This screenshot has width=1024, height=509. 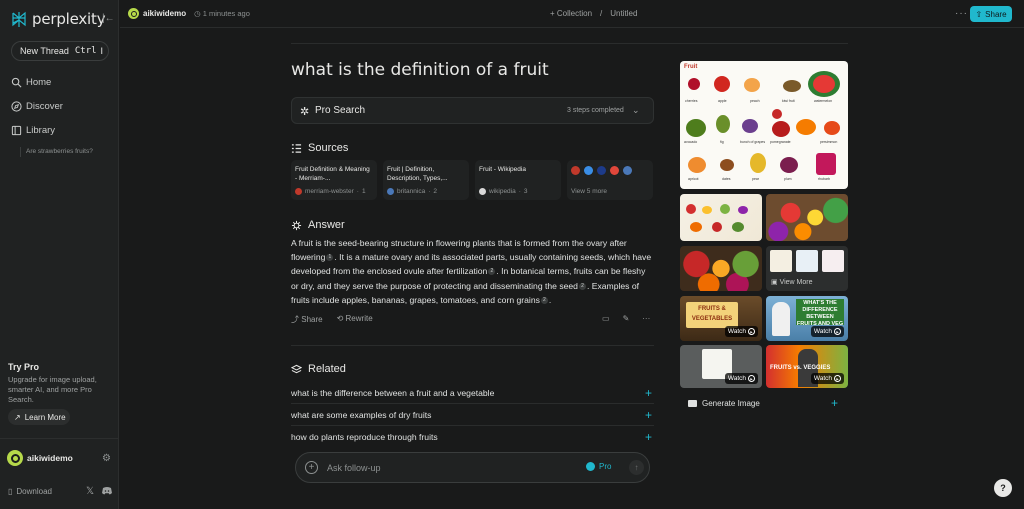 I want to click on toggle-knob, so click(x=590, y=466).